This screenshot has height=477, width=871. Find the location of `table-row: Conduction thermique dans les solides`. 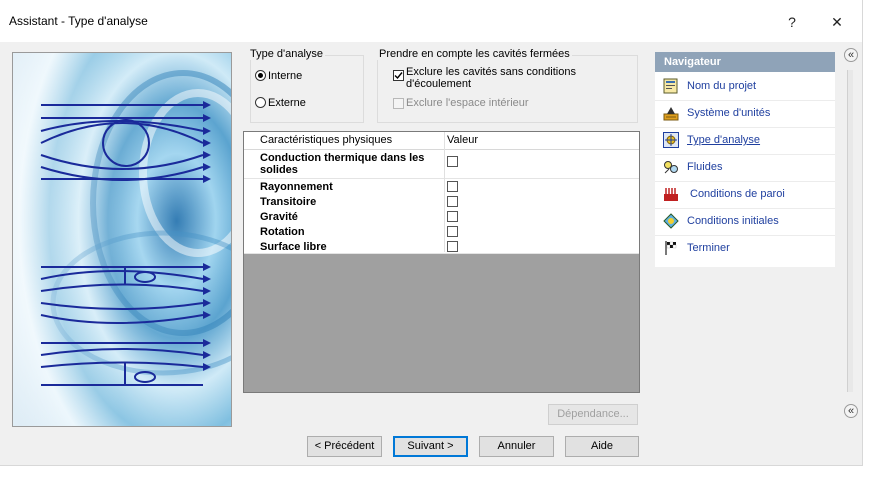

table-row: Conduction thermique dans les solides is located at coordinates (441, 164).